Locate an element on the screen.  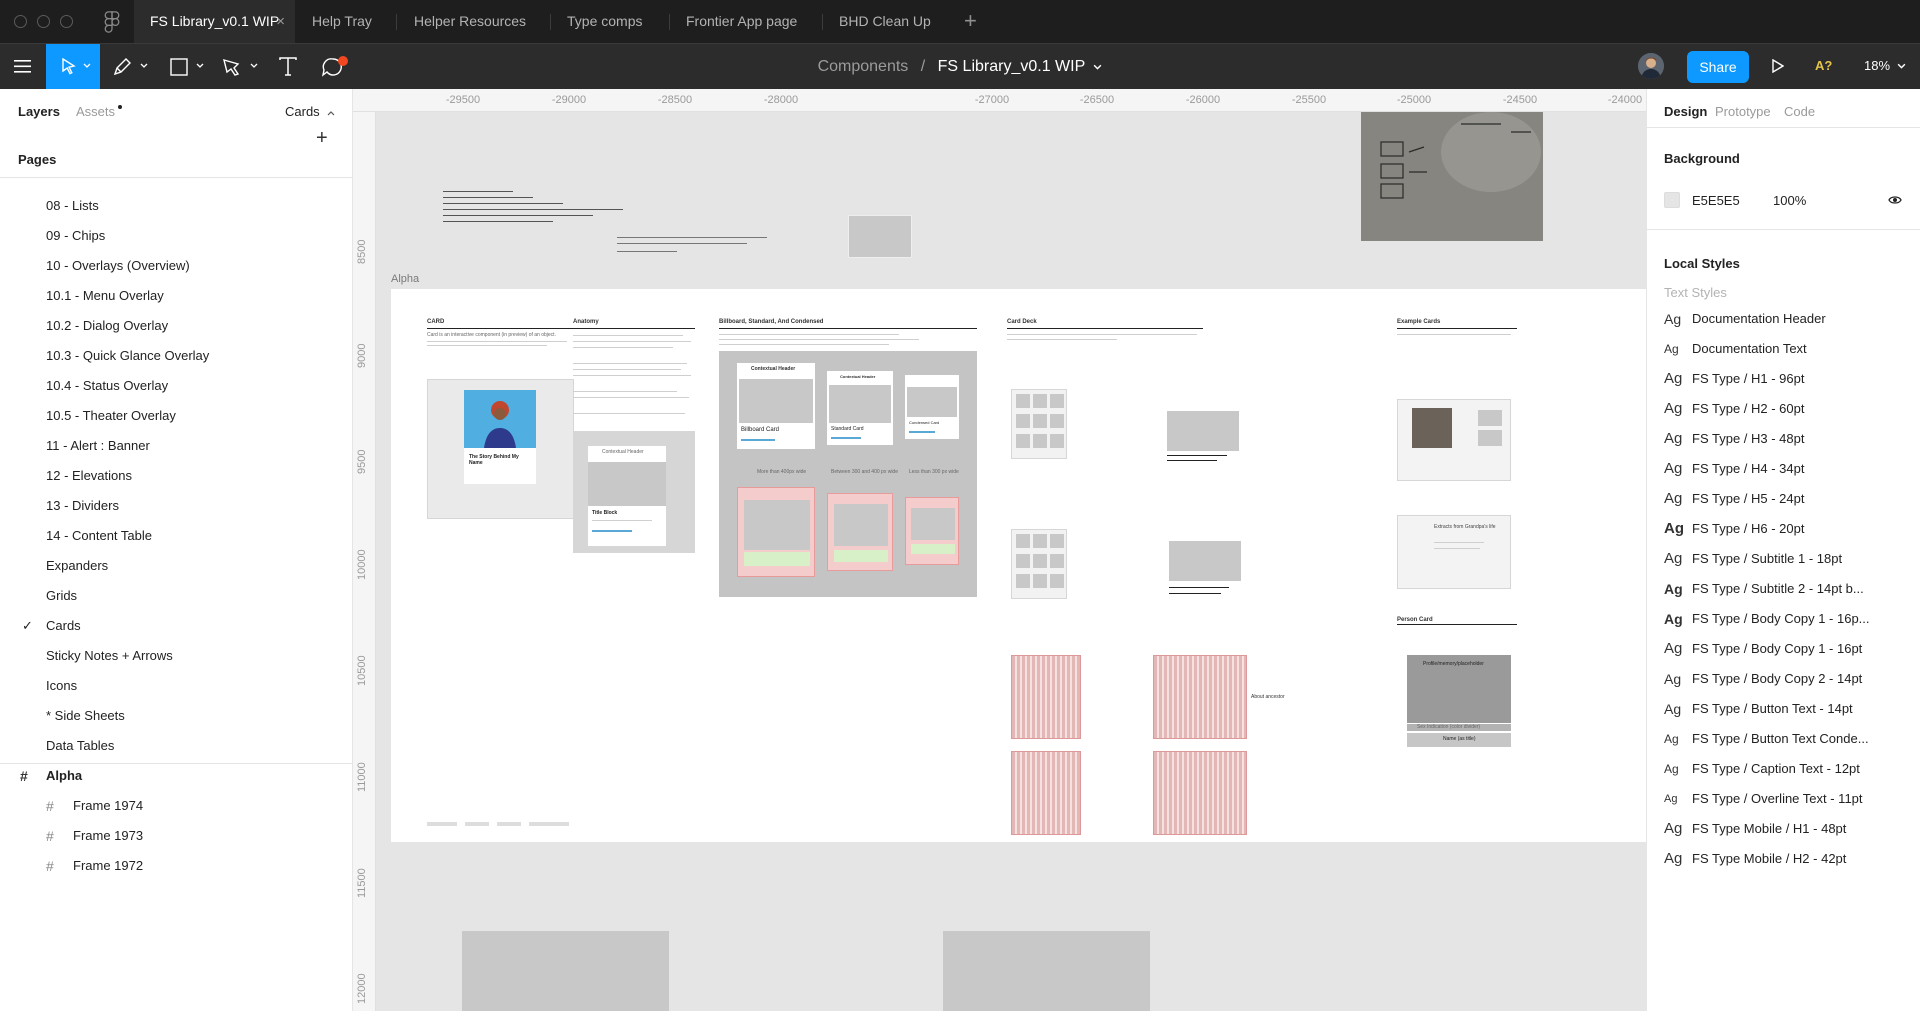
text-style-item: Ag FS Type / Caption Text - 12pt is located at coordinates (1783, 769).